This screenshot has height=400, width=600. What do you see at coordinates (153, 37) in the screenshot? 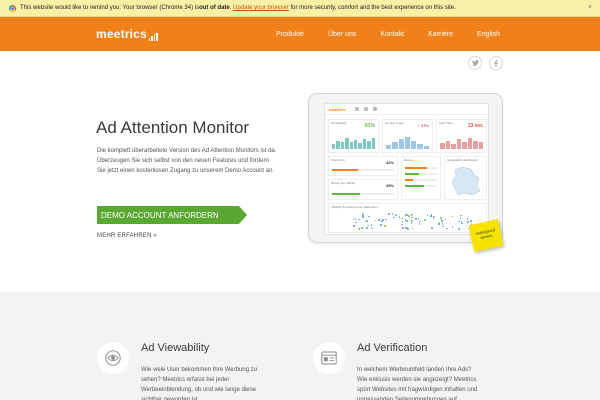
I see `logo-bars-icon` at bounding box center [153, 37].